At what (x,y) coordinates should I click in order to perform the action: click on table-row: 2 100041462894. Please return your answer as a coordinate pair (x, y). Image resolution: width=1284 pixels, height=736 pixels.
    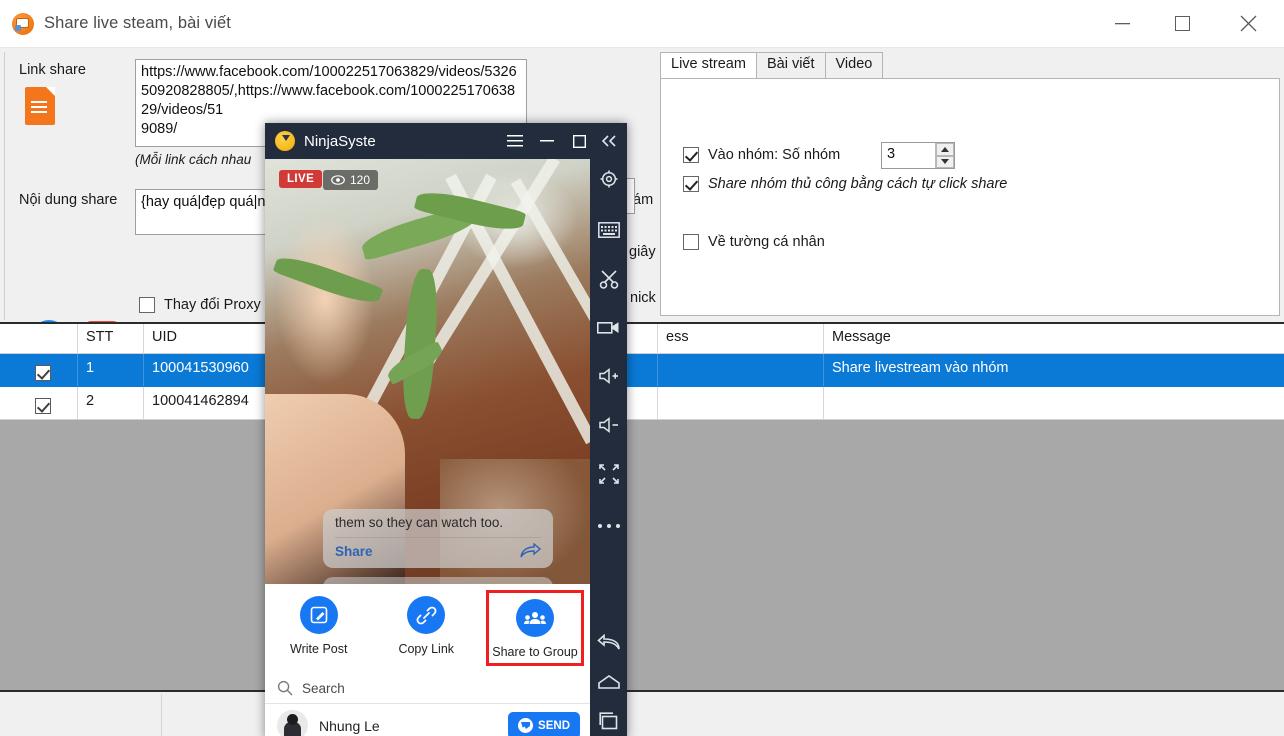
    Looking at the image, I should click on (642, 403).